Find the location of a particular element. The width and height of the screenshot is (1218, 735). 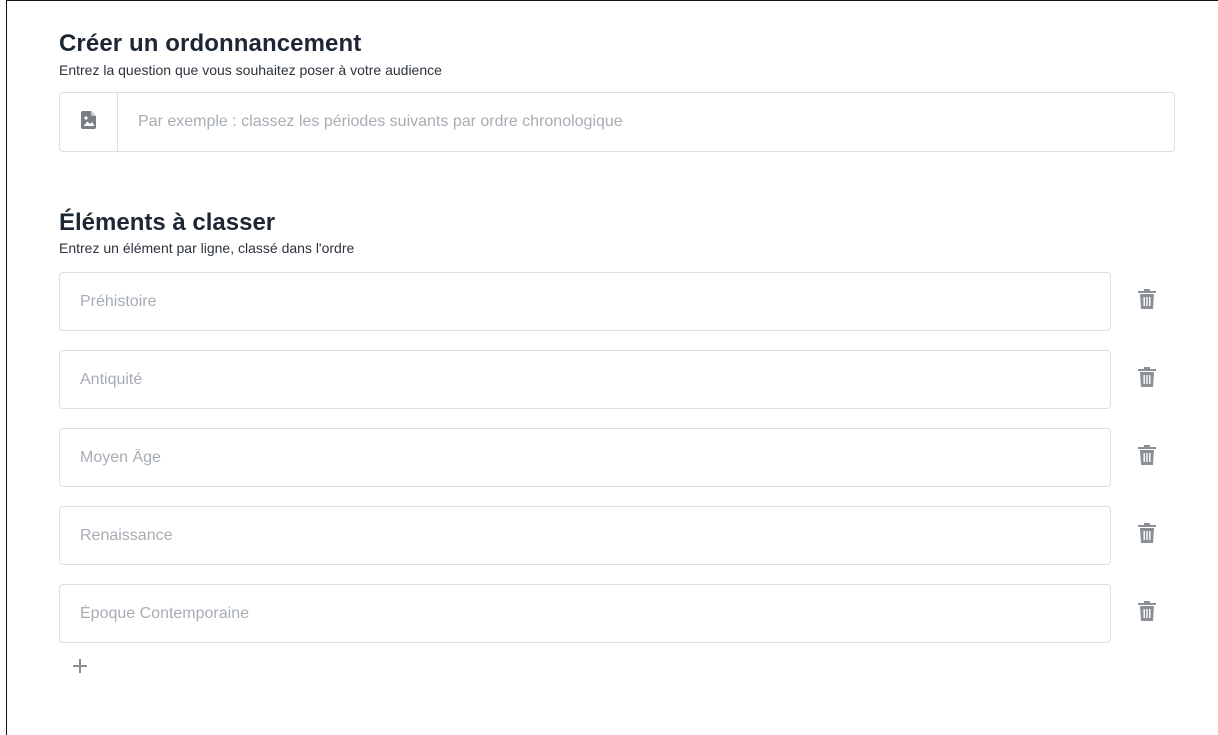

question-field is located at coordinates (617, 122).